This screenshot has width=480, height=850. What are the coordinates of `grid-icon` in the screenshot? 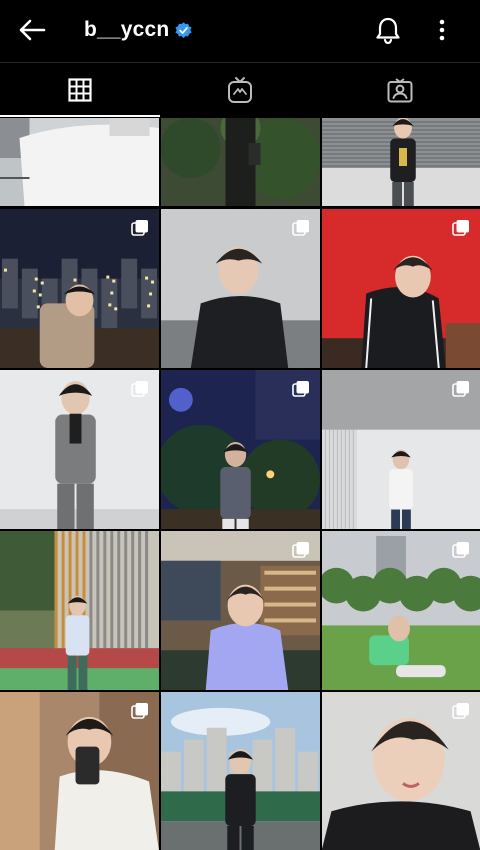 It's located at (80, 90).